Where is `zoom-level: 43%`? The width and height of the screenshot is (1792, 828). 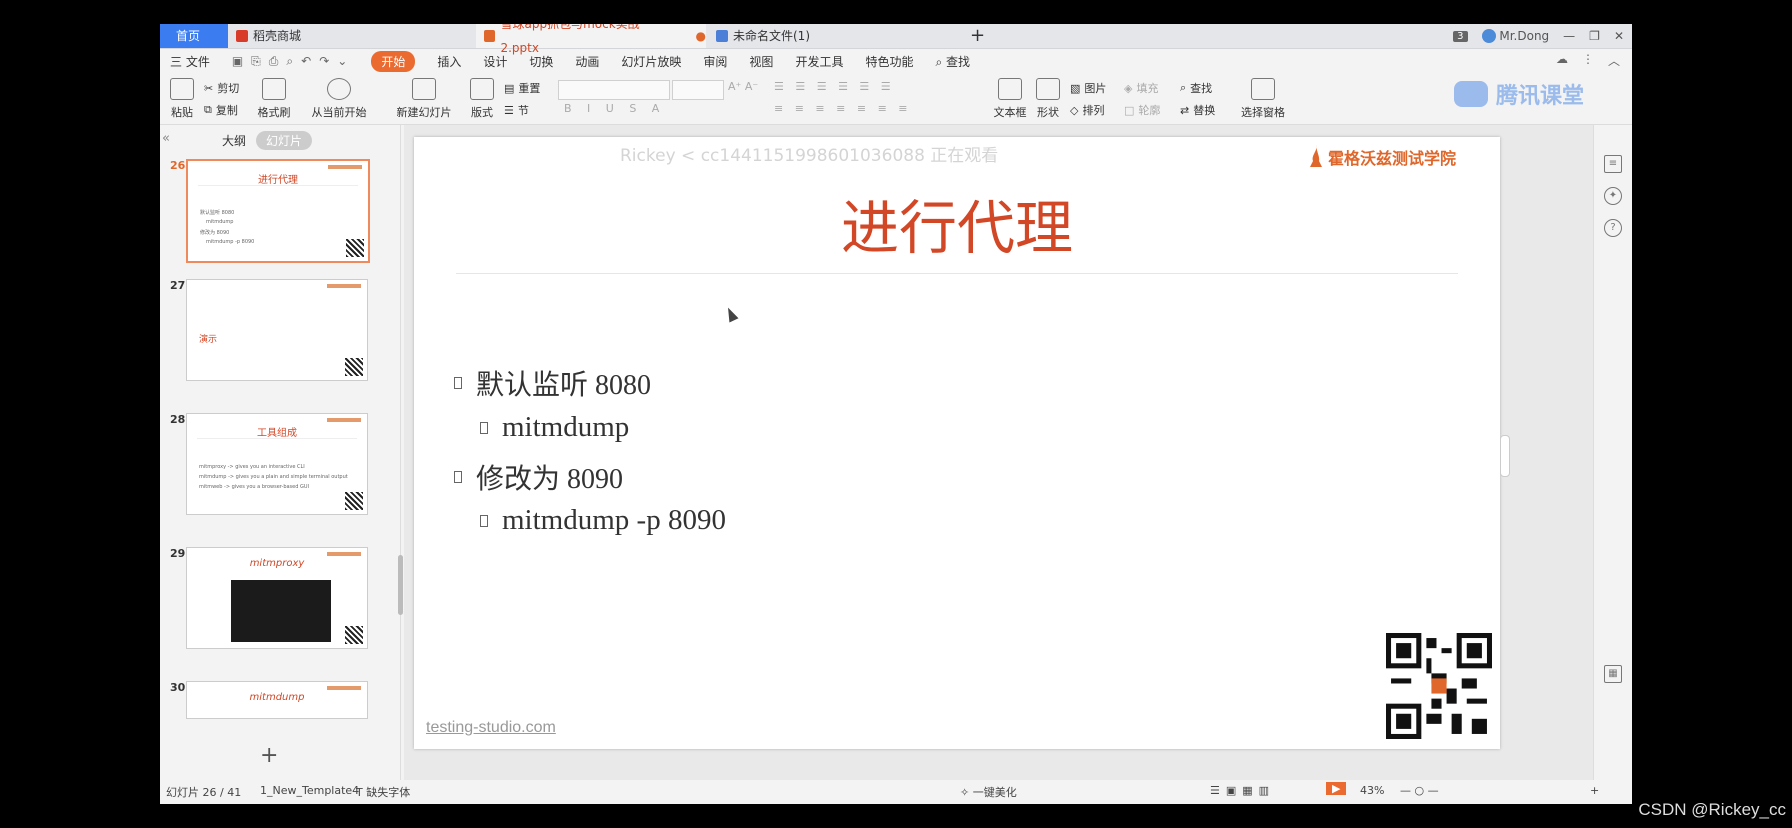 zoom-level: 43% is located at coordinates (1372, 790).